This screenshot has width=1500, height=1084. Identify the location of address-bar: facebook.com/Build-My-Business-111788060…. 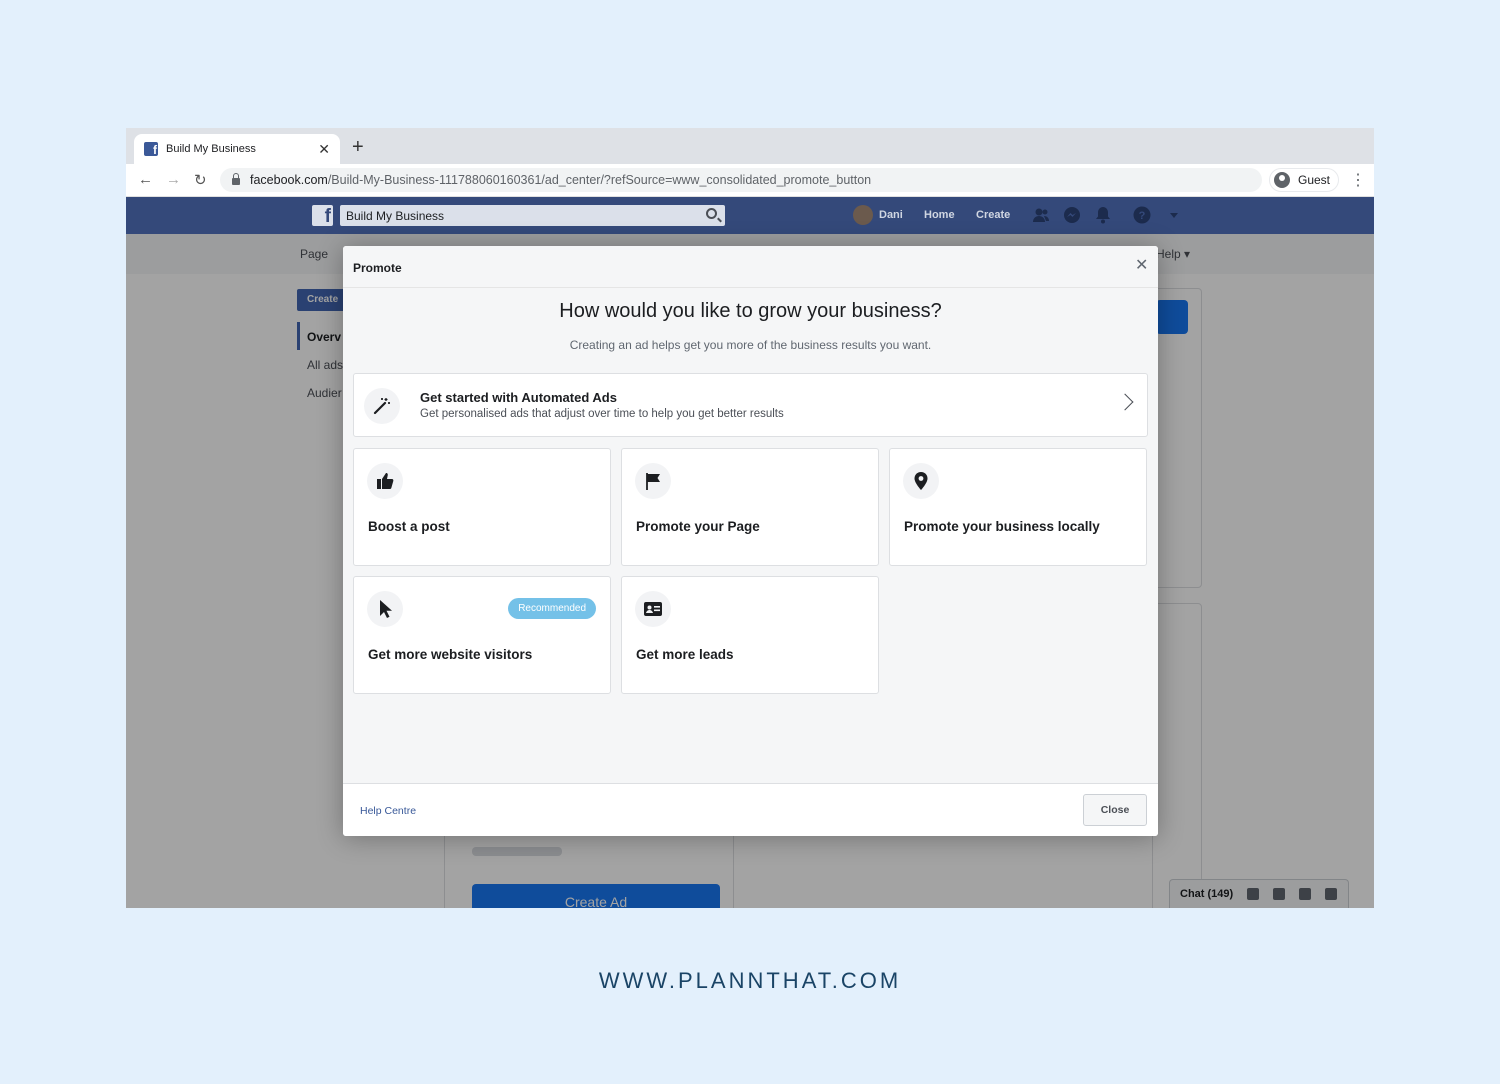
(741, 180).